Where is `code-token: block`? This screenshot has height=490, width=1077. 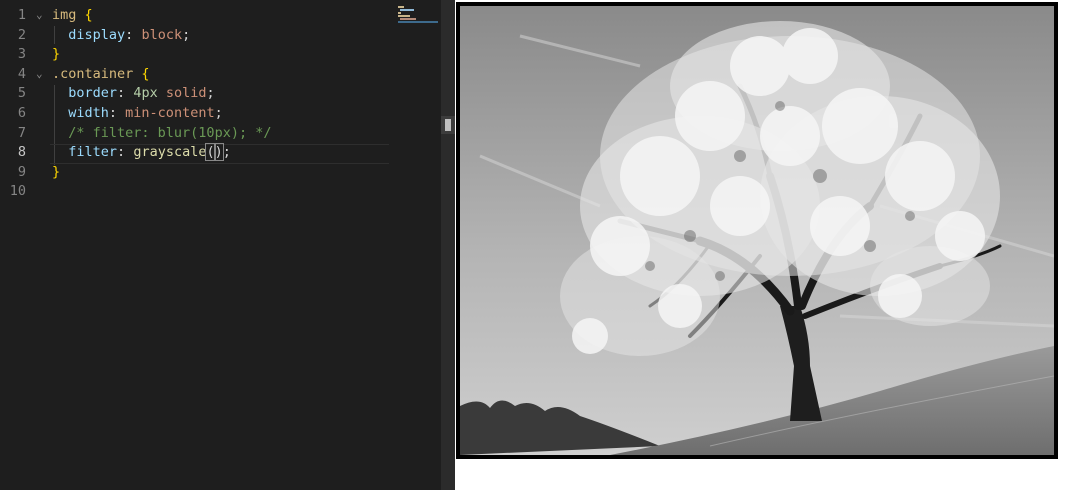
code-token: block is located at coordinates (162, 34).